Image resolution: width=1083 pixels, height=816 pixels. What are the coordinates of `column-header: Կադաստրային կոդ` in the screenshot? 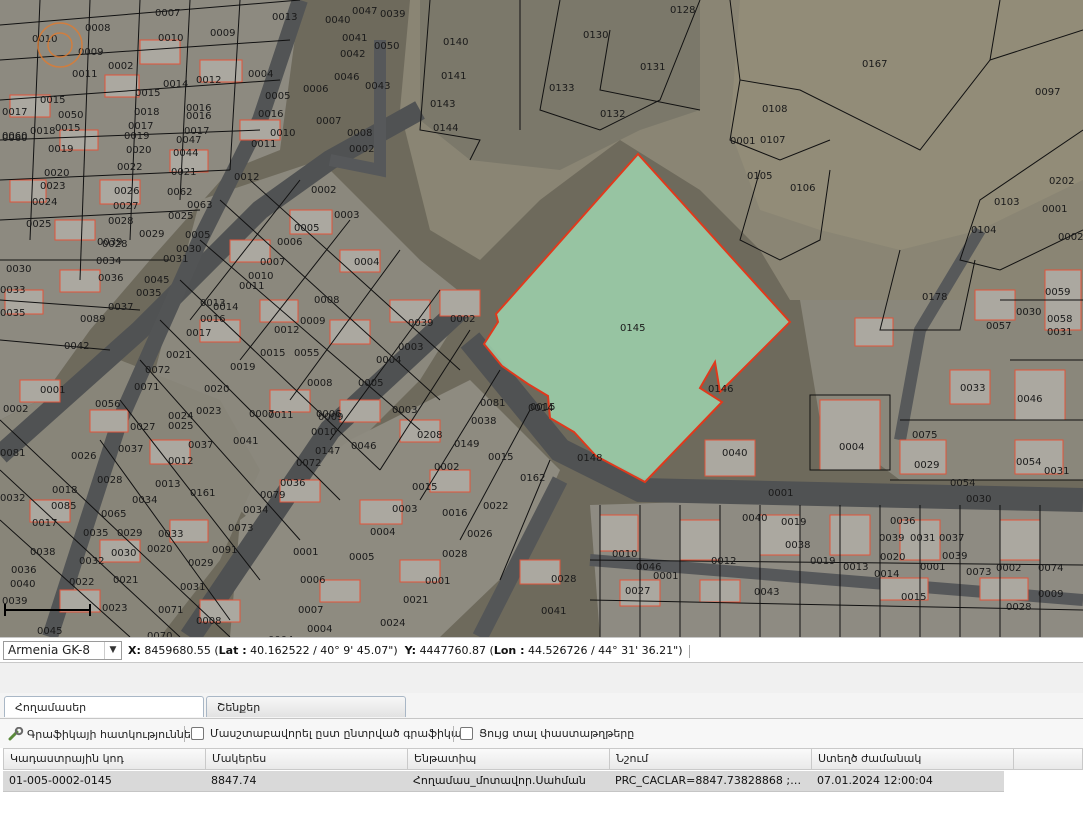 It's located at (105, 759).